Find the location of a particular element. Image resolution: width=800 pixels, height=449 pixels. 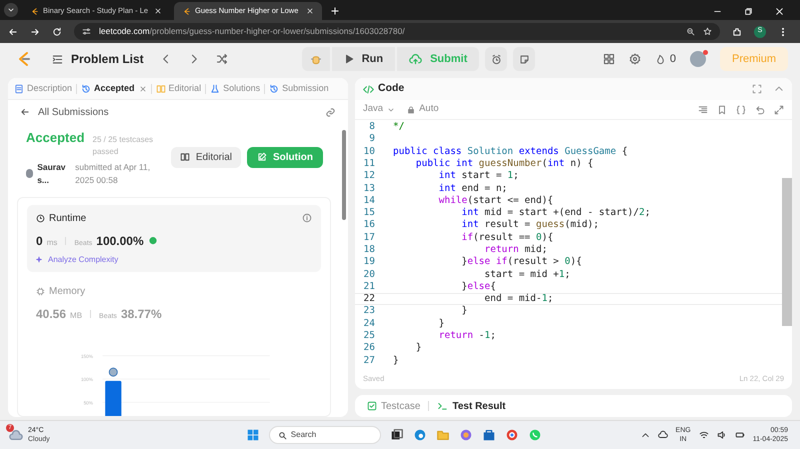

chrome-browser-icon is located at coordinates (511, 435).